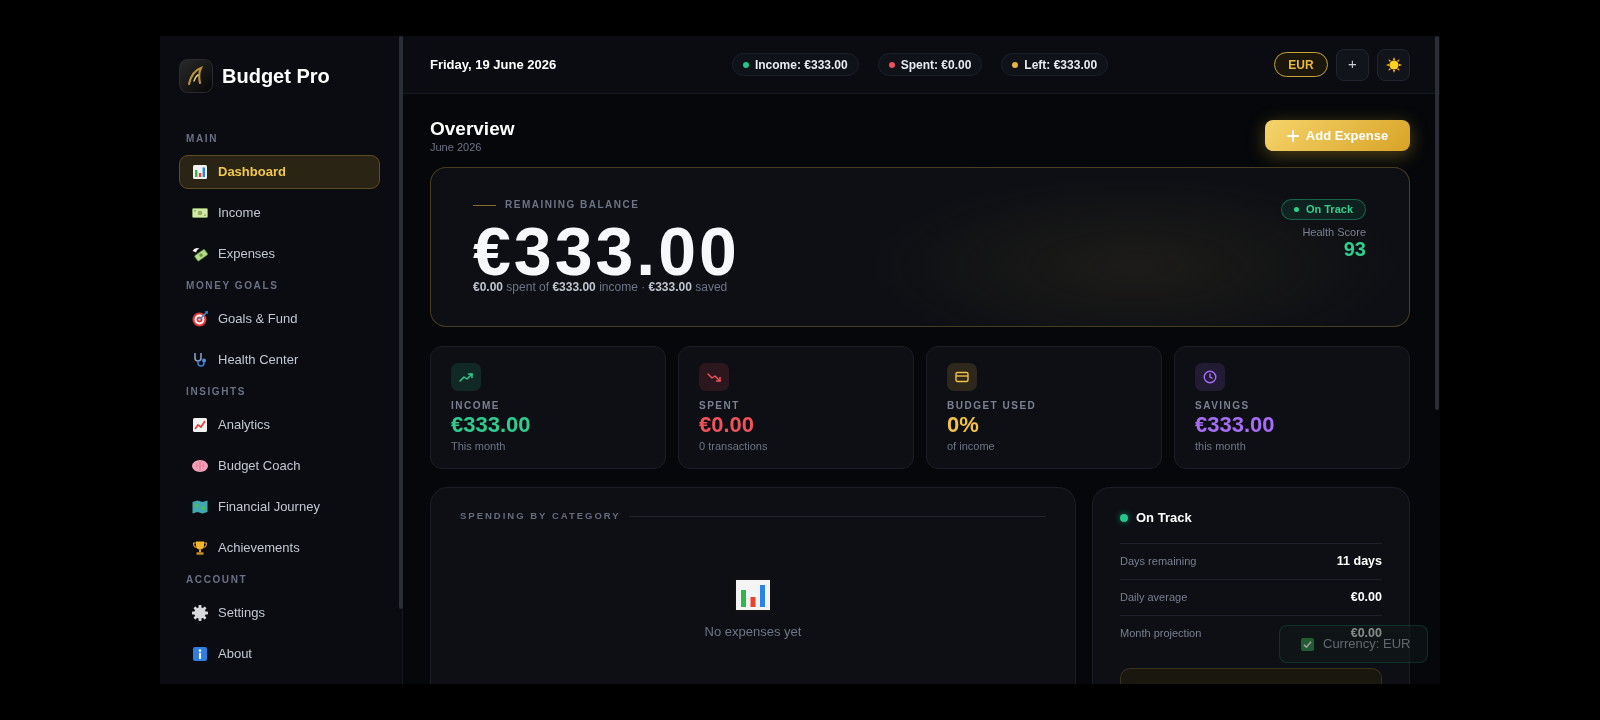 Image resolution: width=1600 pixels, height=720 pixels. Describe the element at coordinates (200, 213) in the screenshot. I see `banknote-icon` at that location.